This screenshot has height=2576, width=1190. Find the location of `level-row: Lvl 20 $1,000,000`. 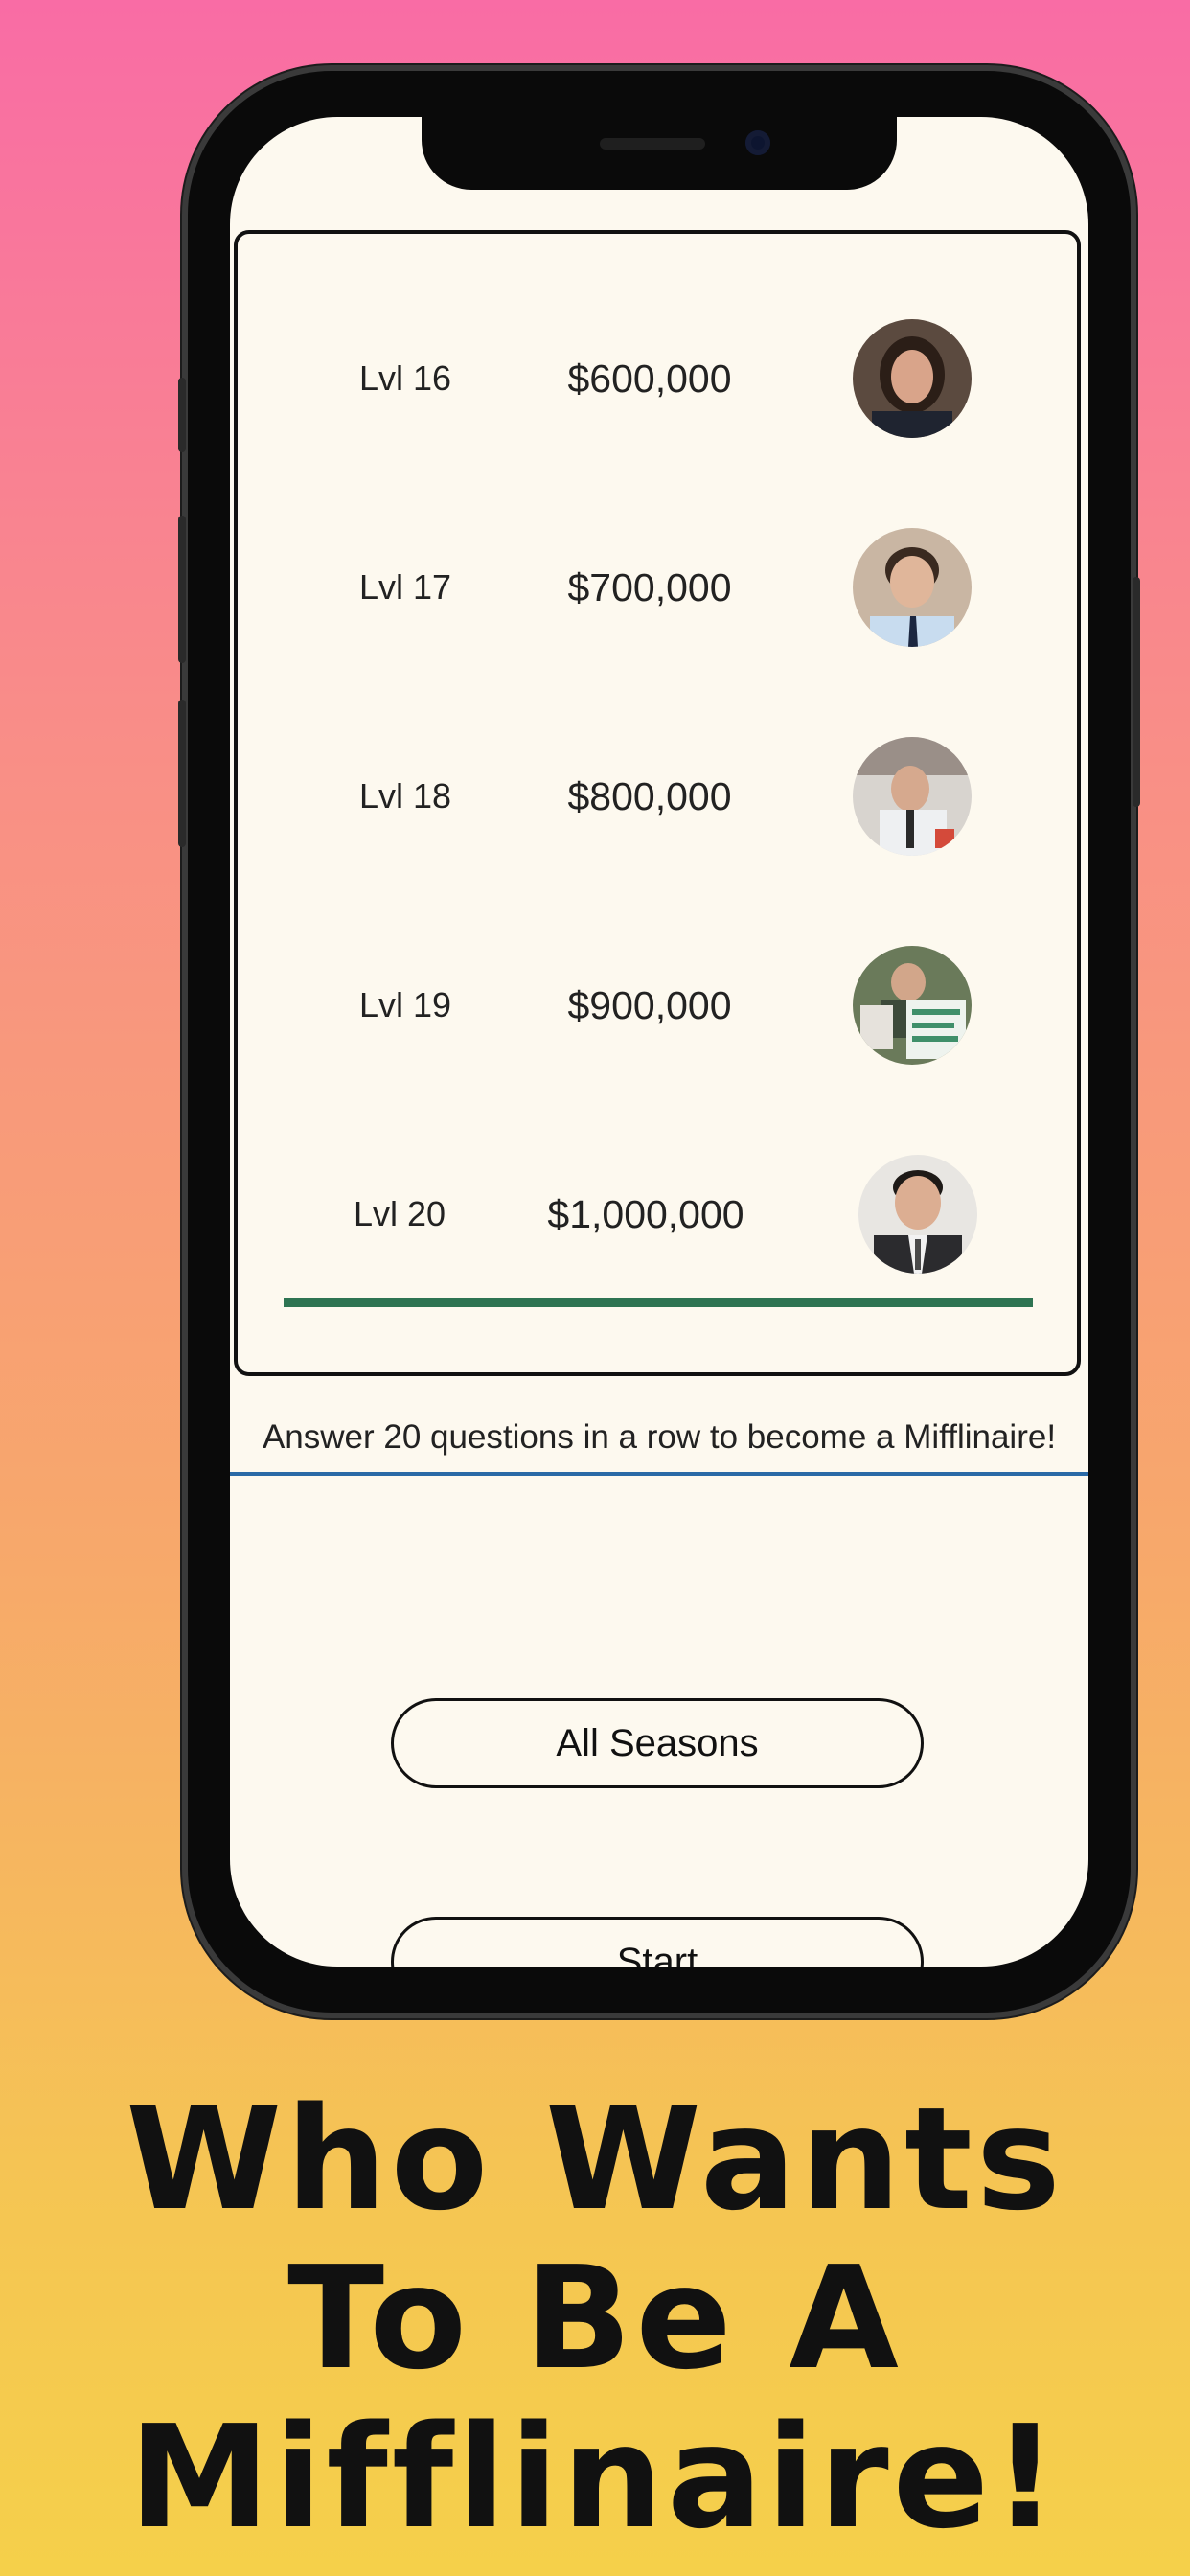

level-row: Lvl 20 $1,000,000 is located at coordinates (657, 1214).